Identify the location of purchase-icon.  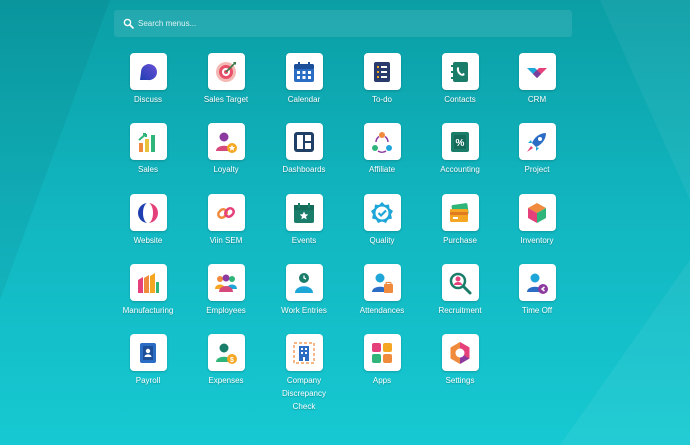
(459, 212).